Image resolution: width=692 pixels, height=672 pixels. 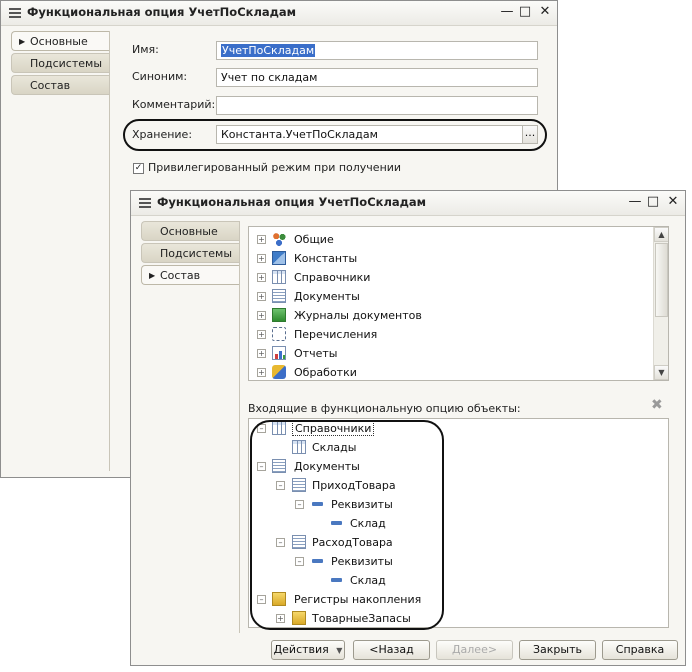 I want to click on name-label: Имя:, so click(x=145, y=49).